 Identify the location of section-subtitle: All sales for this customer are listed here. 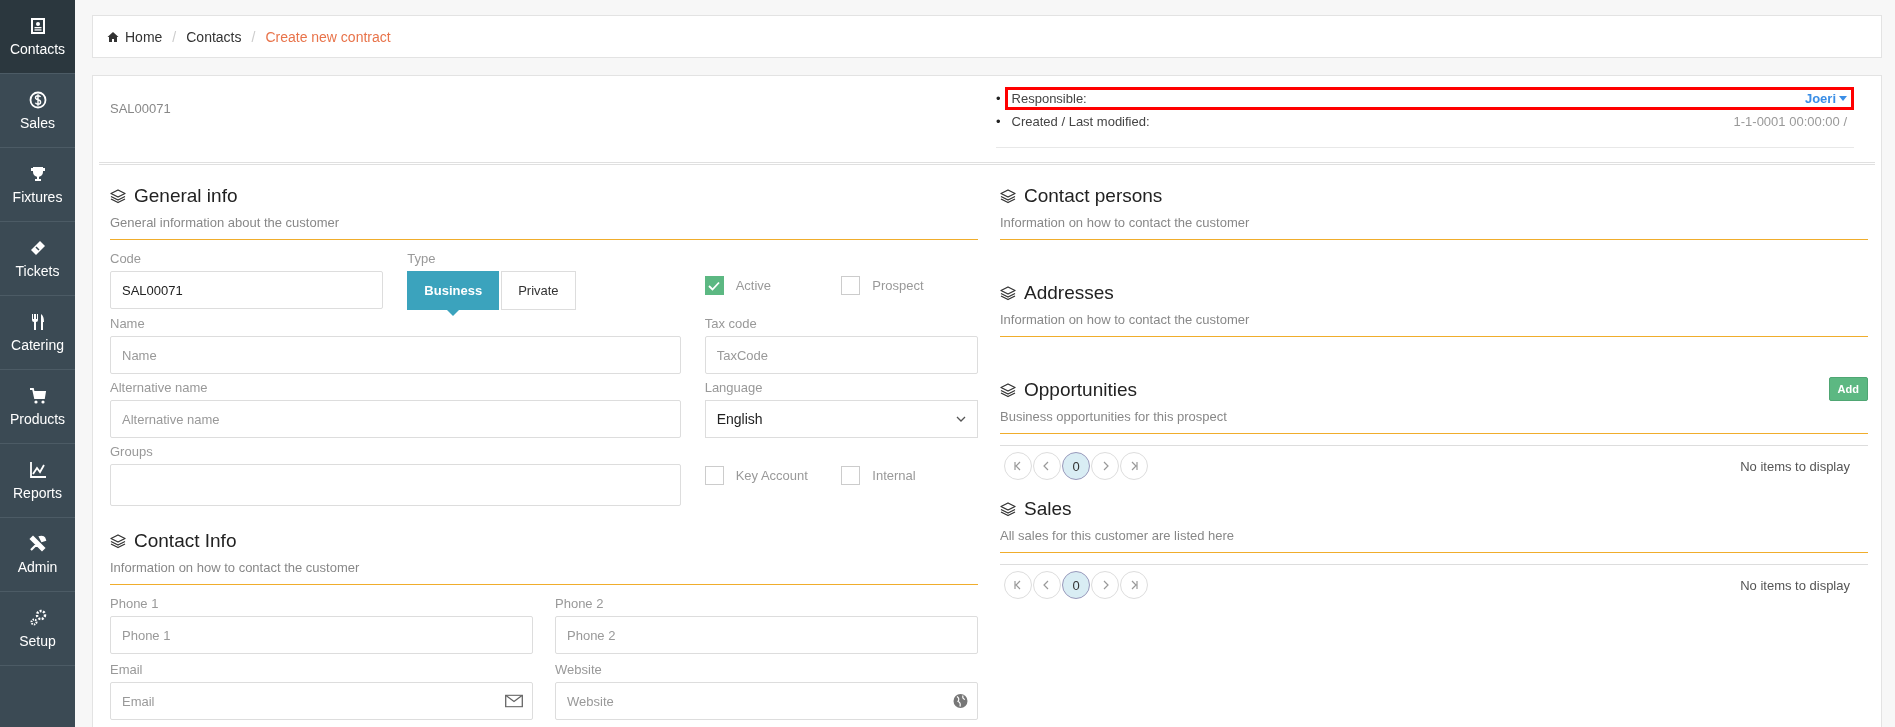
(1434, 540).